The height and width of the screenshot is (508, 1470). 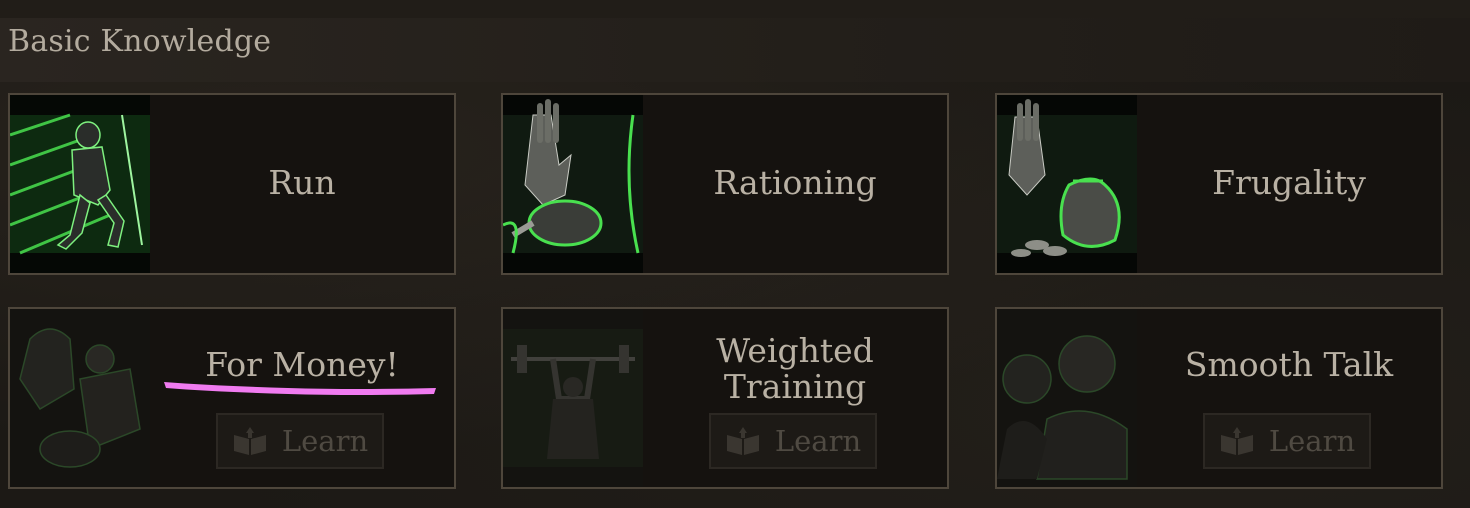 I want to click on skill-name-line2: Training, so click(x=795, y=386).